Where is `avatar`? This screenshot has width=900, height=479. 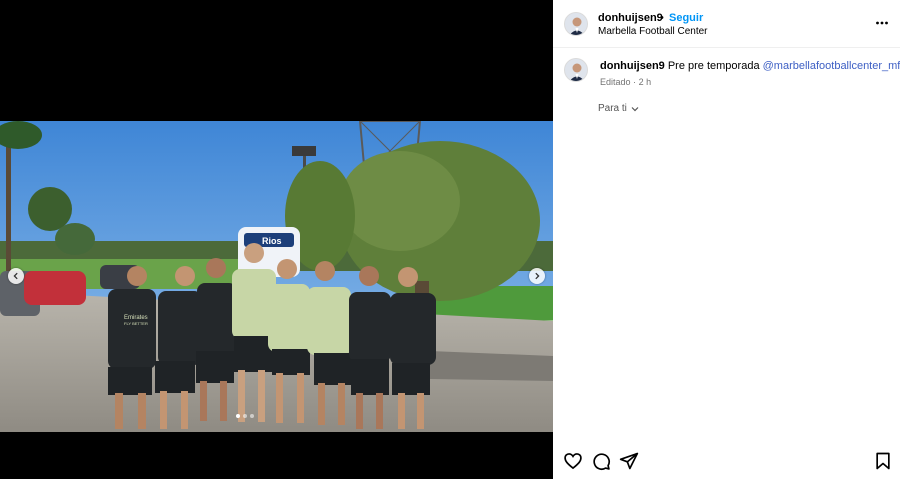
avatar is located at coordinates (576, 24).